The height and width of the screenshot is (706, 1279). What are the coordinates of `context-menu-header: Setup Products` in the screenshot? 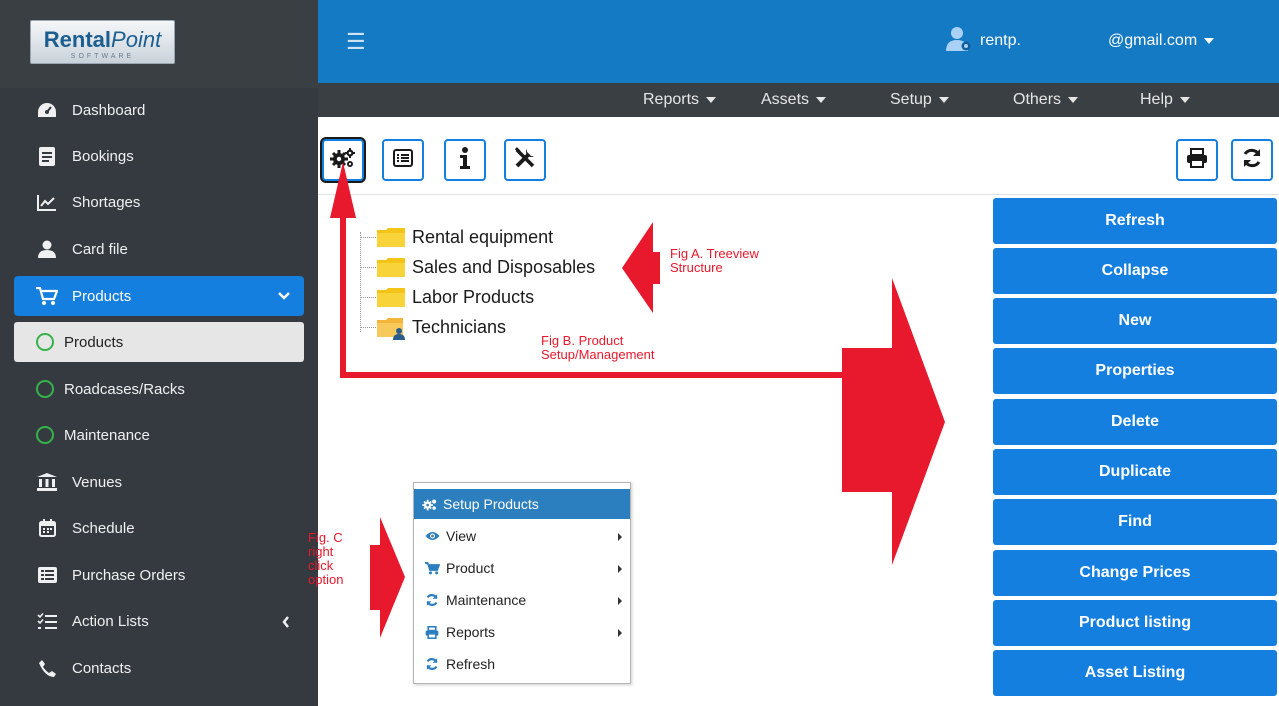 It's located at (522, 504).